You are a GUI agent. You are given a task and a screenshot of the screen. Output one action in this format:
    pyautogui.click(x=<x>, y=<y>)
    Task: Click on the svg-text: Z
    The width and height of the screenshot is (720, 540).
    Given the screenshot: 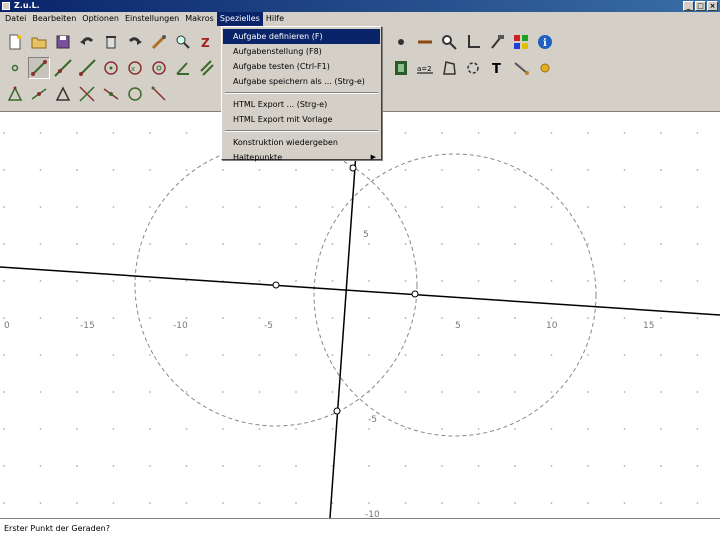 What is the action you would take?
    pyautogui.click(x=205, y=43)
    